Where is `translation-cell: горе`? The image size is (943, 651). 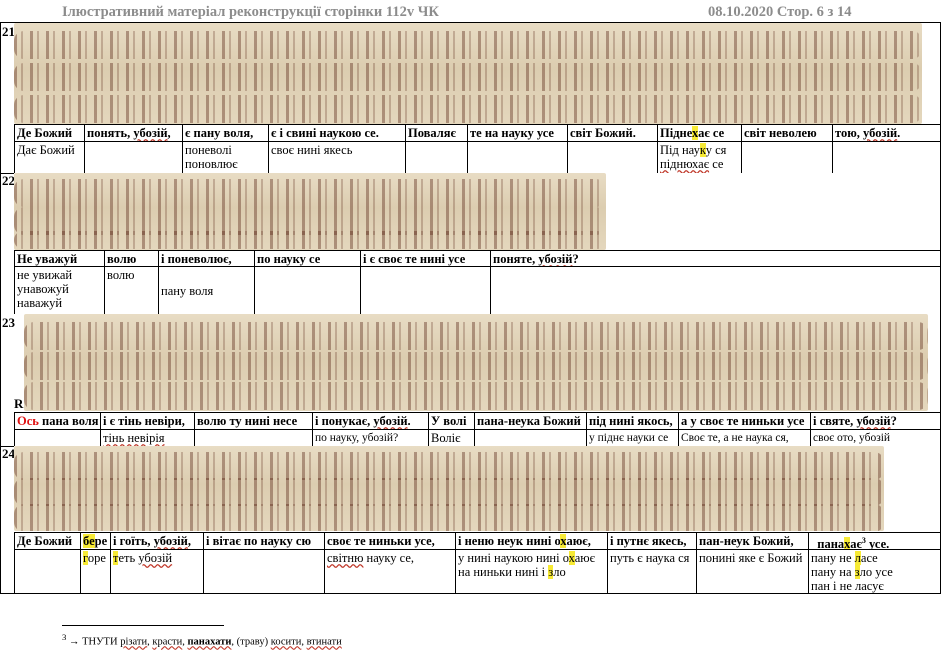
translation-cell: горе is located at coordinates (95, 571).